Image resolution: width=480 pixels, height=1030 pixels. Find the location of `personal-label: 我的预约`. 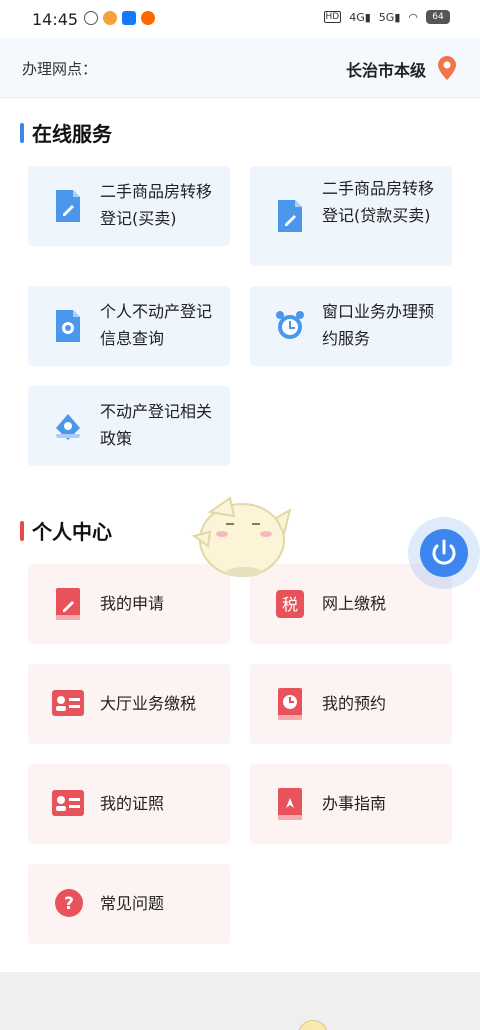

personal-label: 我的预约 is located at coordinates (354, 703).